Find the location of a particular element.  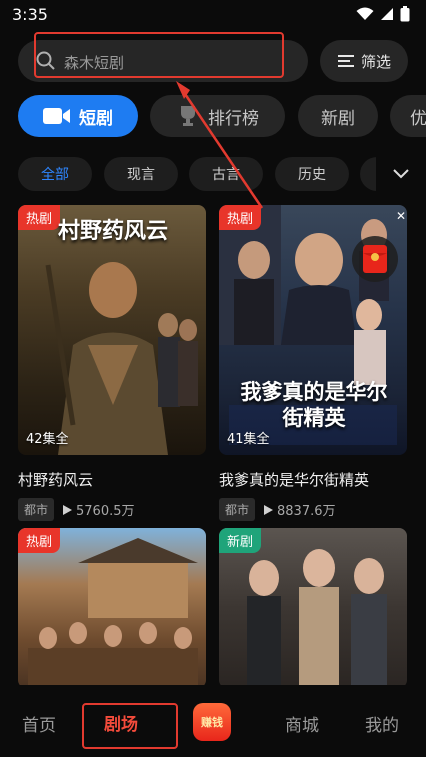

genre-filter-tabs: 全部 现言 古言 历史 is located at coordinates (213, 175).